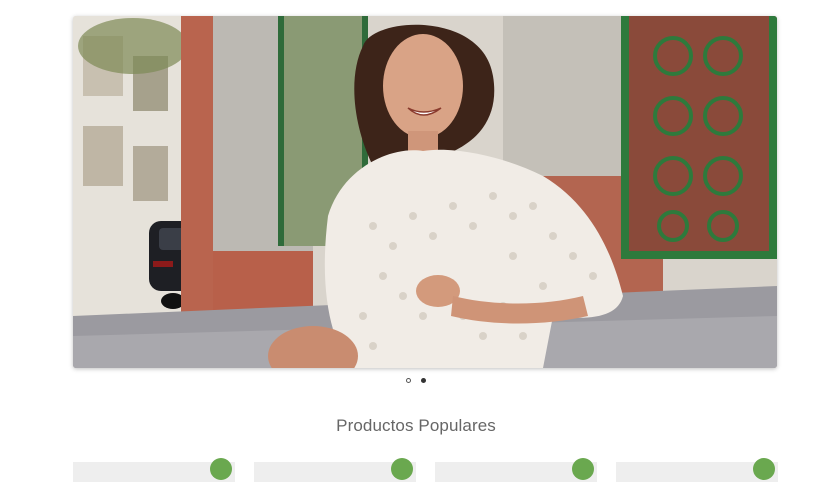 The width and height of the screenshot is (832, 482). I want to click on section-title: Productos Populares, so click(416, 425).